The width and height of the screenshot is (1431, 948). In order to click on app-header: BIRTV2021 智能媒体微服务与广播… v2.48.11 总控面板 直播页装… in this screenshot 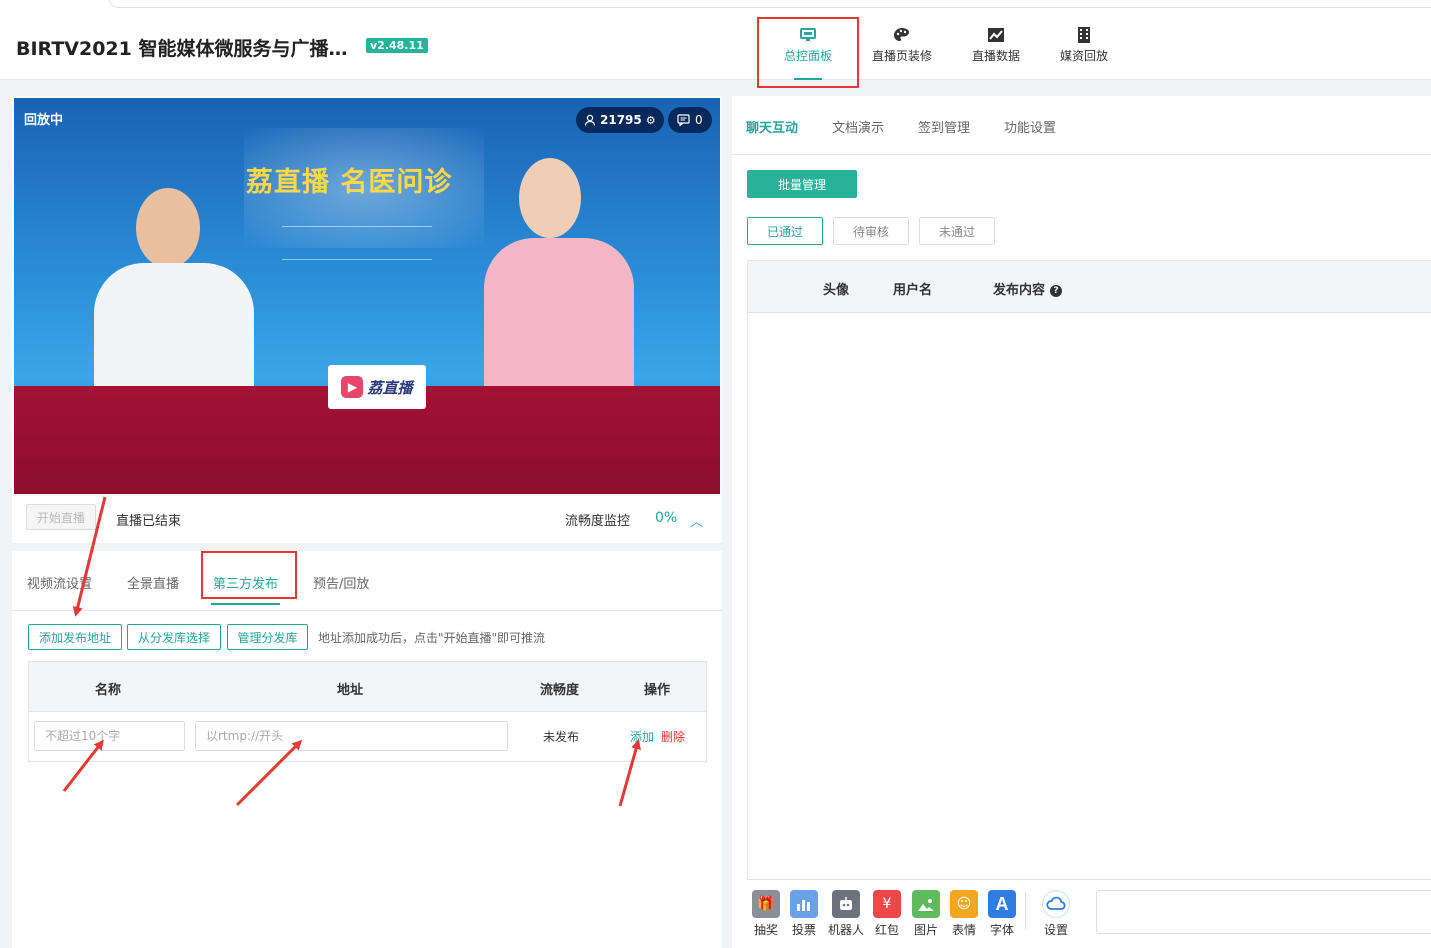, I will do `click(715, 45)`.